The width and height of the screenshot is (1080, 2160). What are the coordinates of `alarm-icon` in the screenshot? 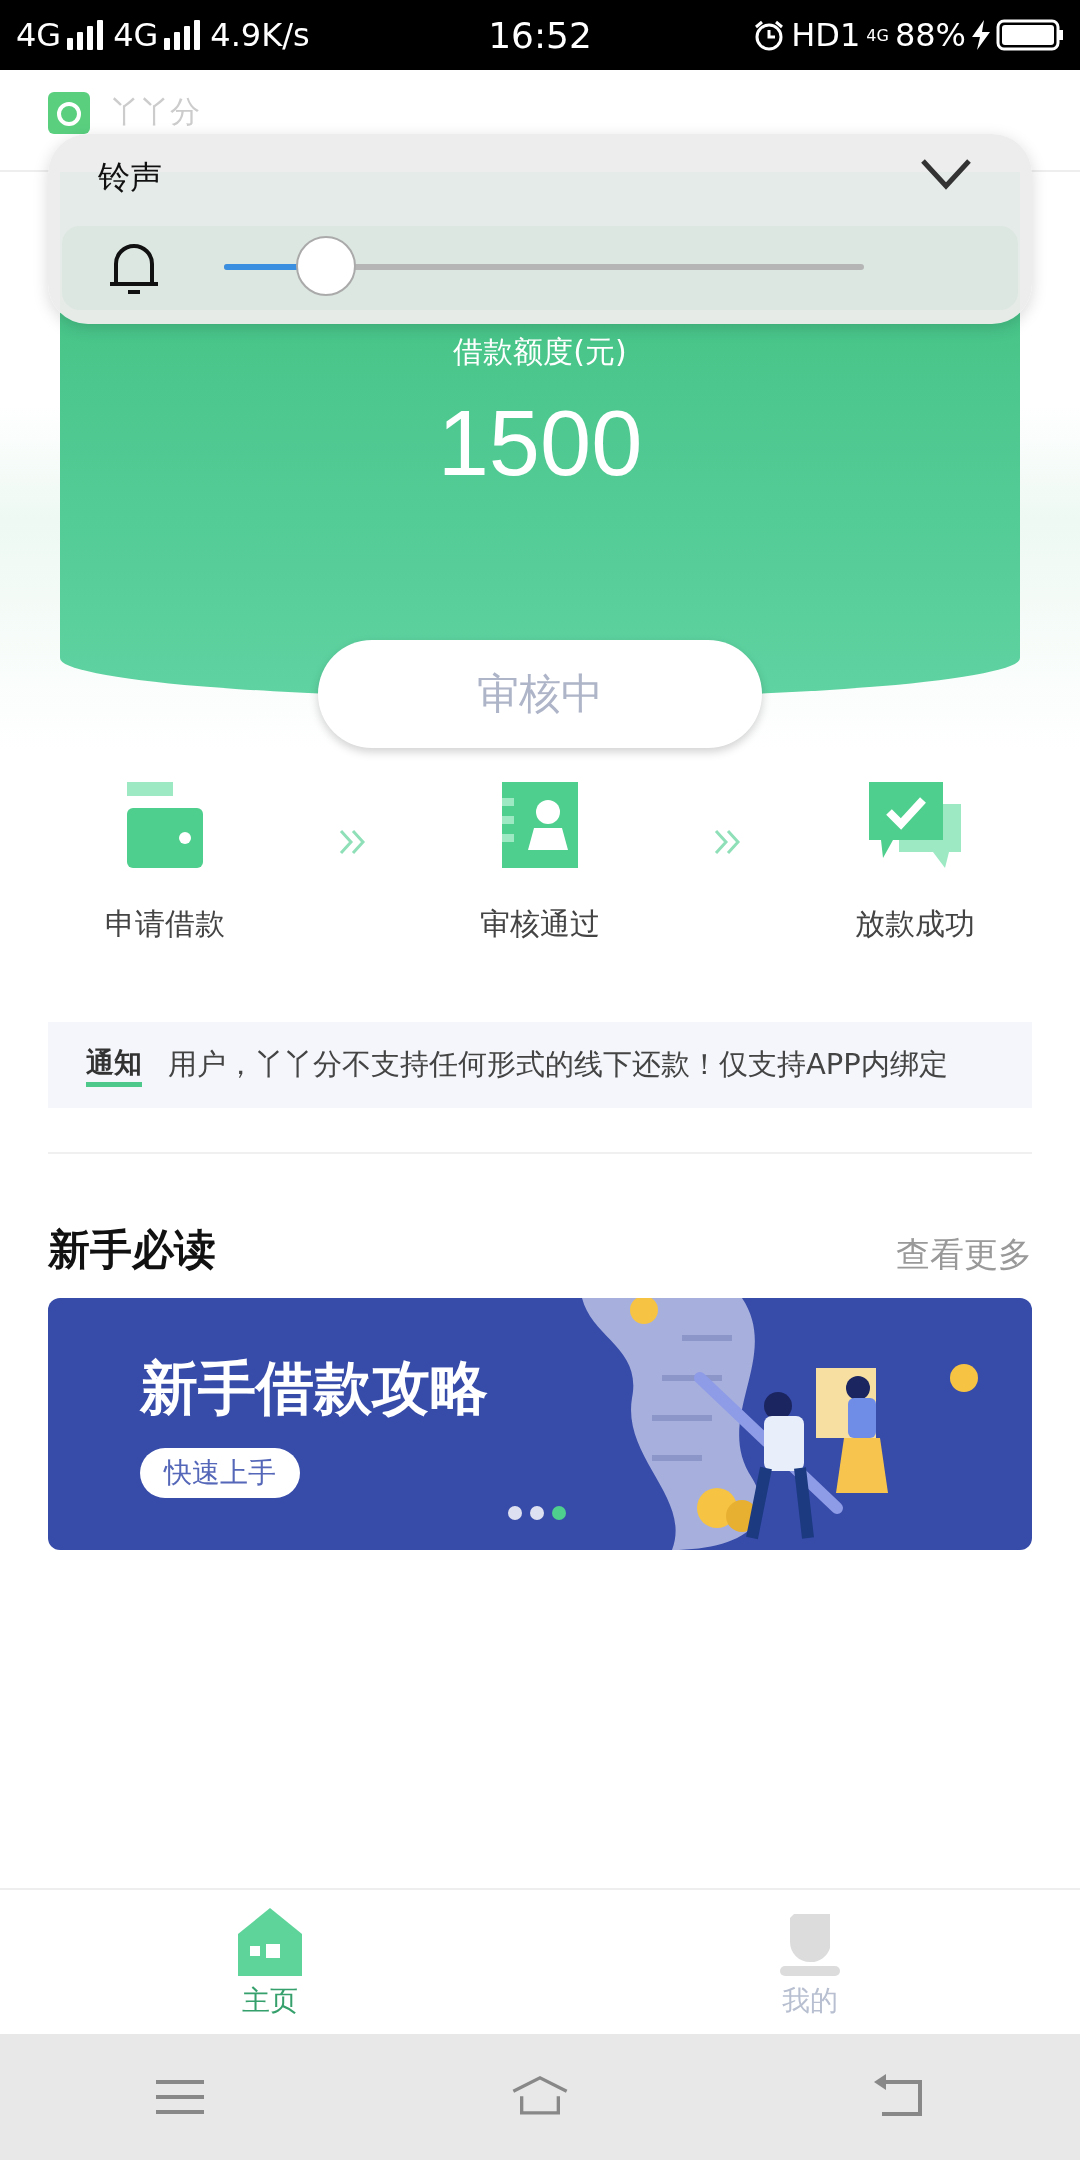 It's located at (769, 35).